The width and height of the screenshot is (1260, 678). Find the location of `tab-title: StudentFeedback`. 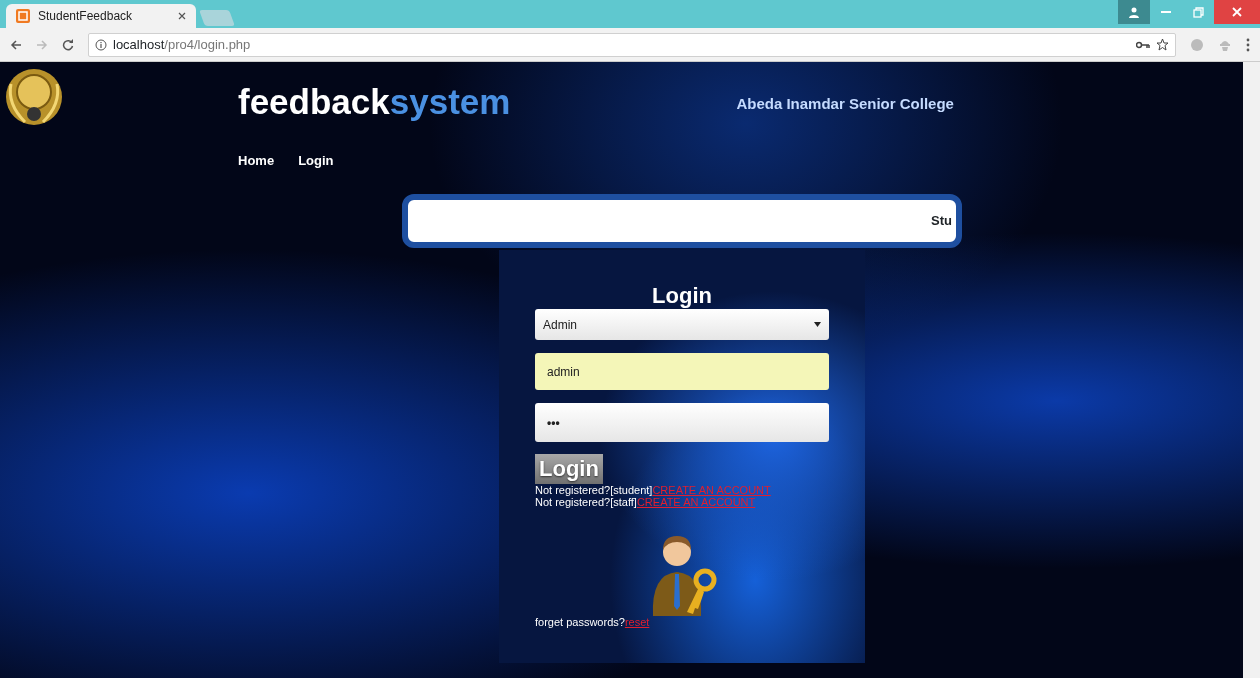

tab-title: StudentFeedback is located at coordinates (86, 16).